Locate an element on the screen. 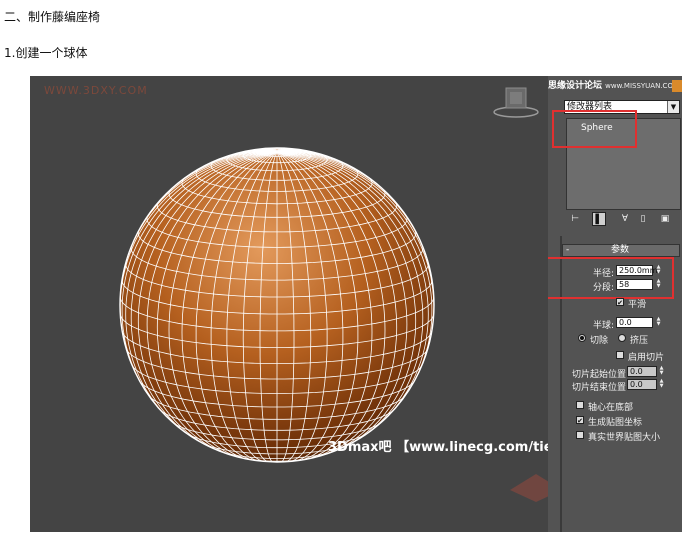  slice-to-field: 0.0 is located at coordinates (642, 384).